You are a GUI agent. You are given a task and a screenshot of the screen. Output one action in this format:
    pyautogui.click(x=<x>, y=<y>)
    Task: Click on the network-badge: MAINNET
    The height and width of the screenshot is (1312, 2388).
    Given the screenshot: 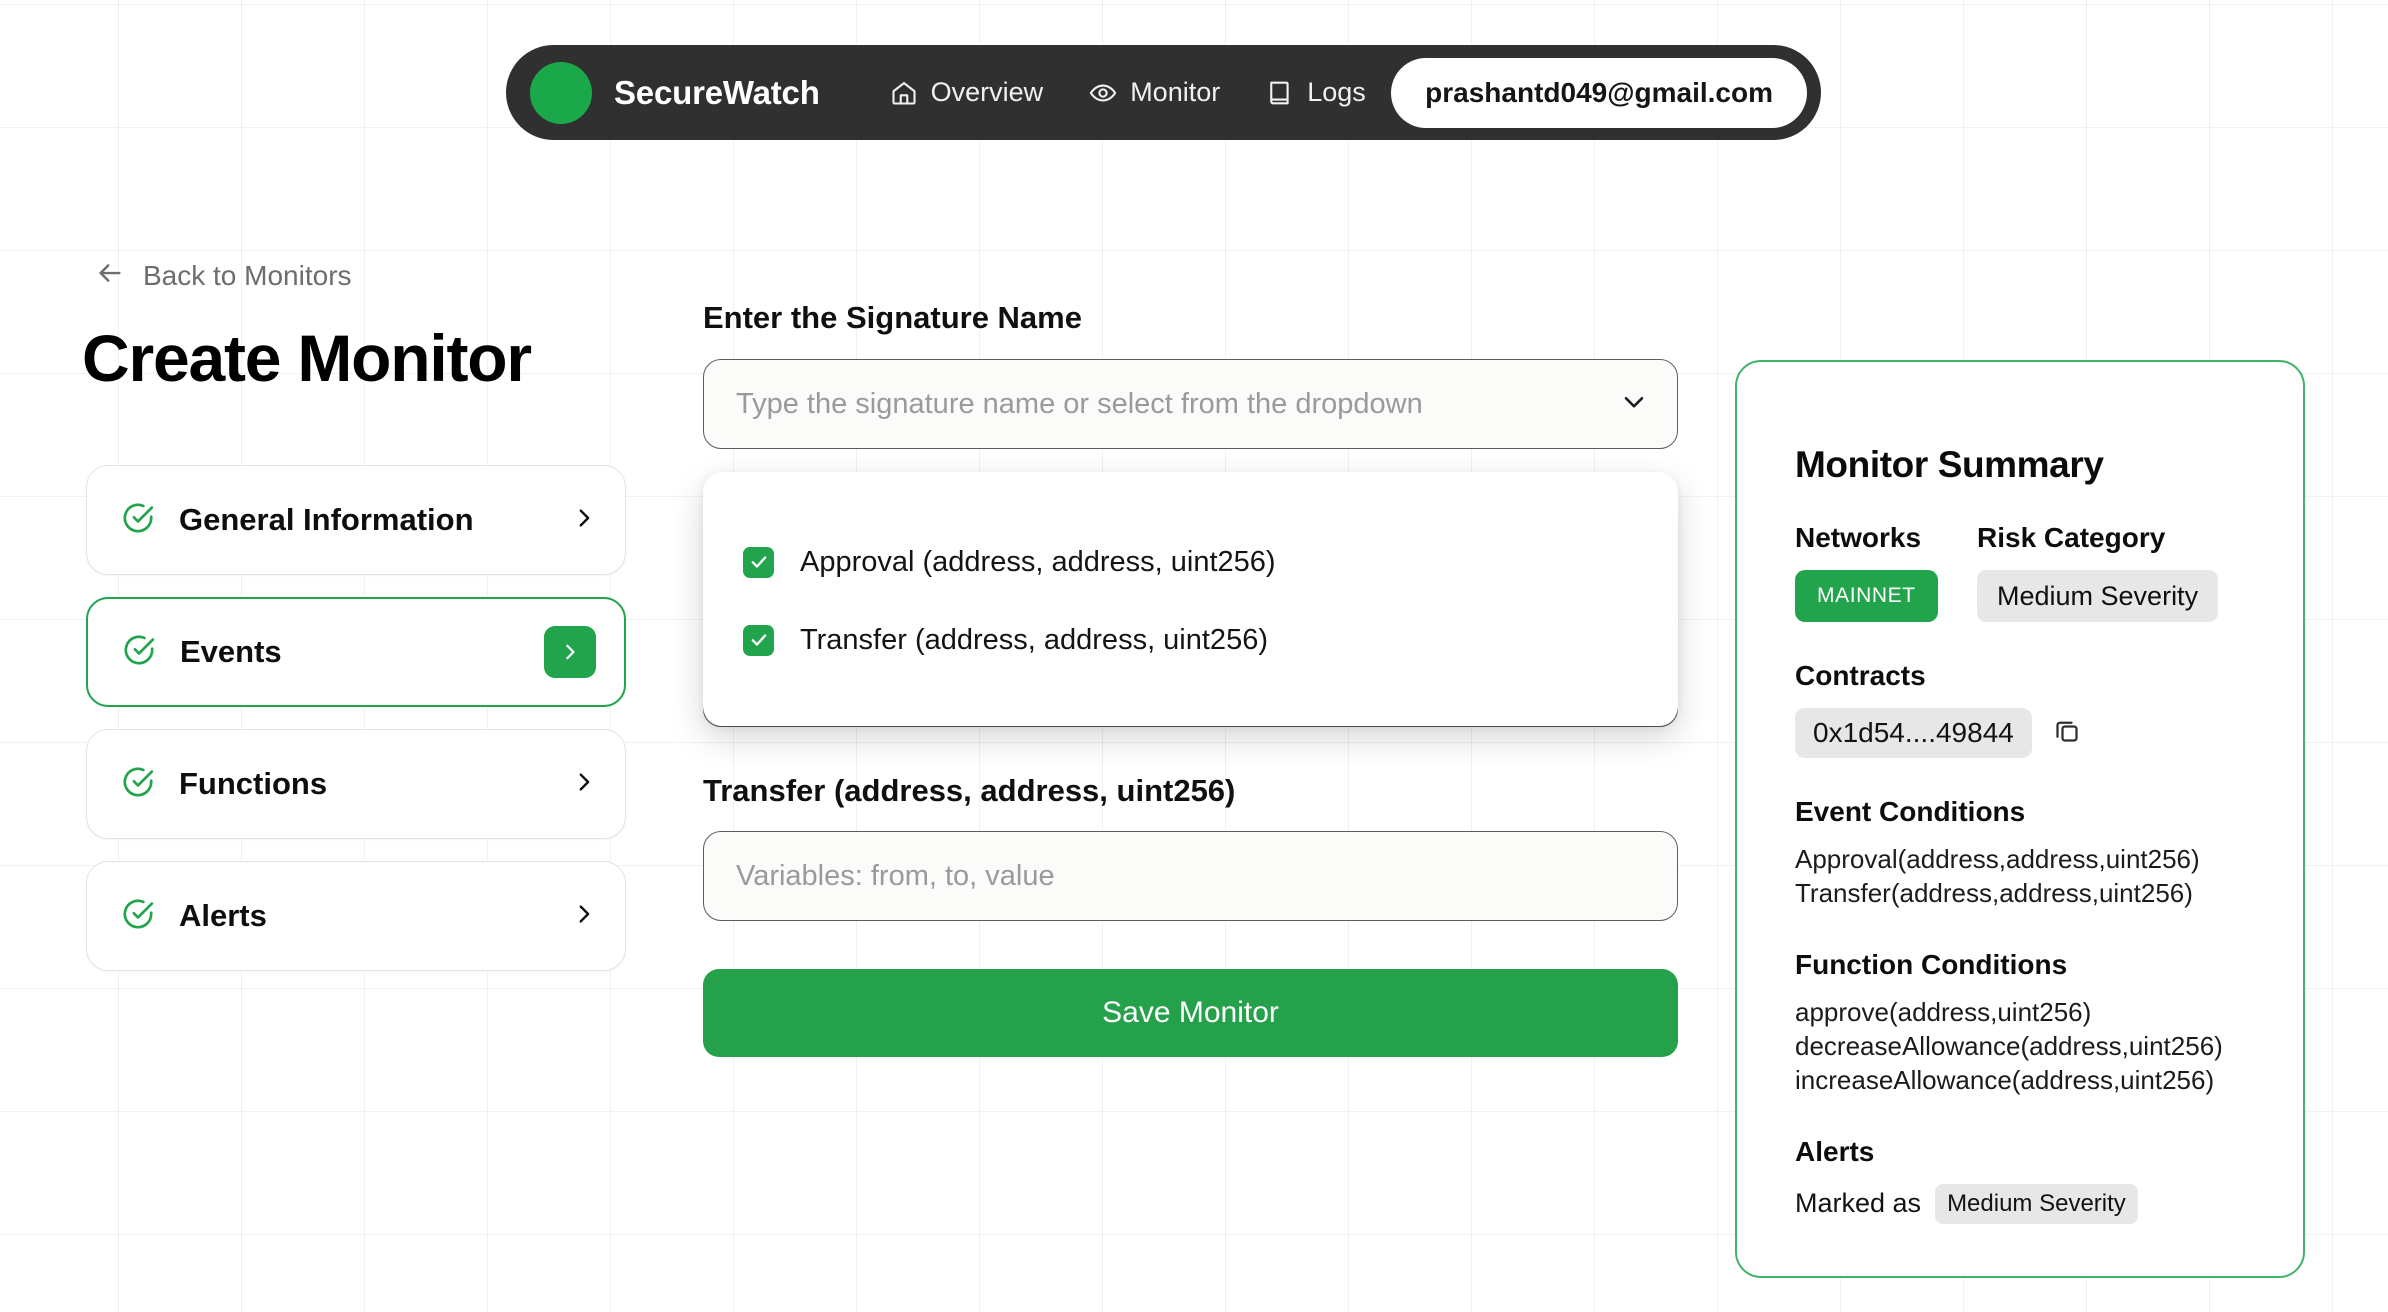 What is the action you would take?
    pyautogui.click(x=1866, y=596)
    